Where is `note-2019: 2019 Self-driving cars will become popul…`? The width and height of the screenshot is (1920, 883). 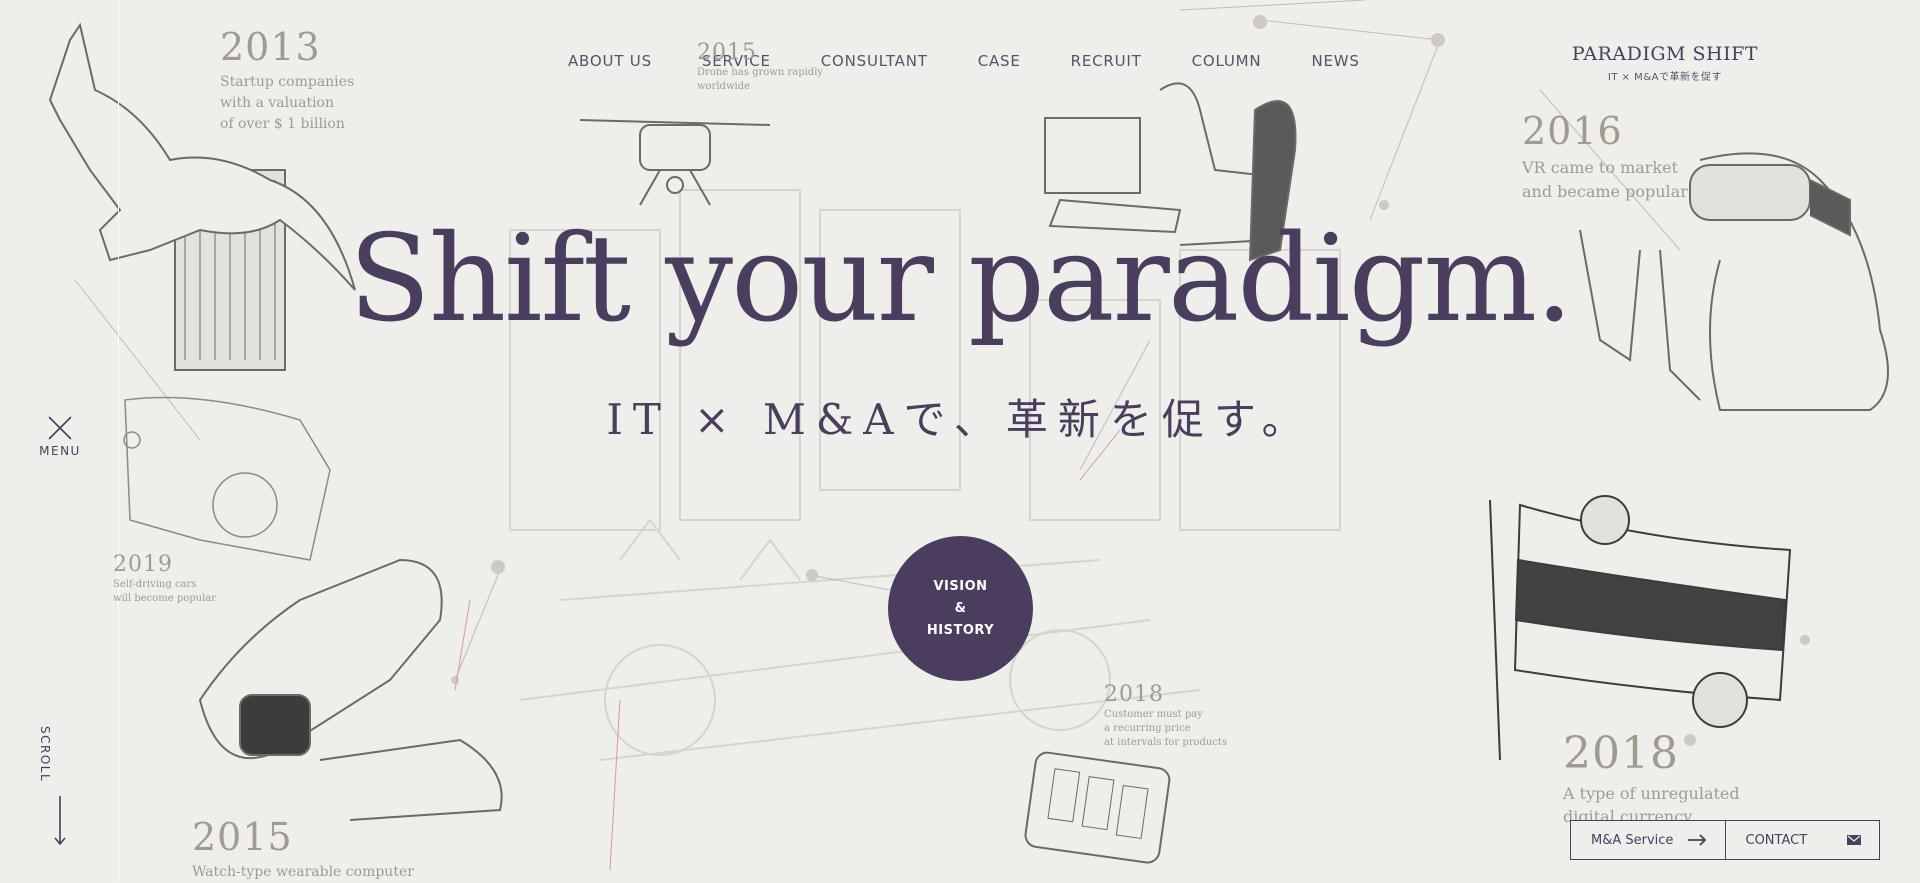 note-2019: 2019 Self-driving cars will become popul… is located at coordinates (164, 580).